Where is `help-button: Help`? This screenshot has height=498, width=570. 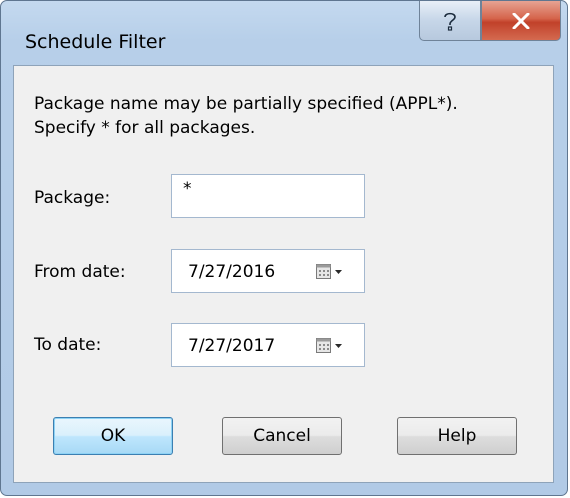 help-button: Help is located at coordinates (457, 436).